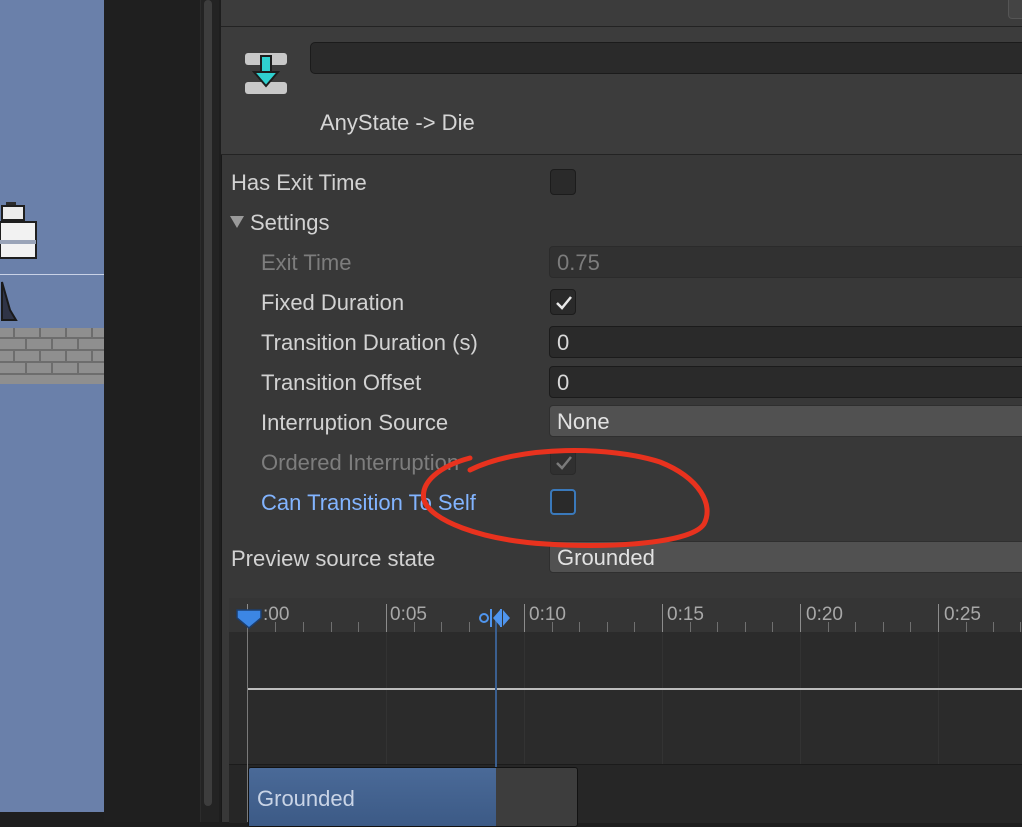  I want to click on preview-source-state-dropdown: Grounded, so click(785, 557).